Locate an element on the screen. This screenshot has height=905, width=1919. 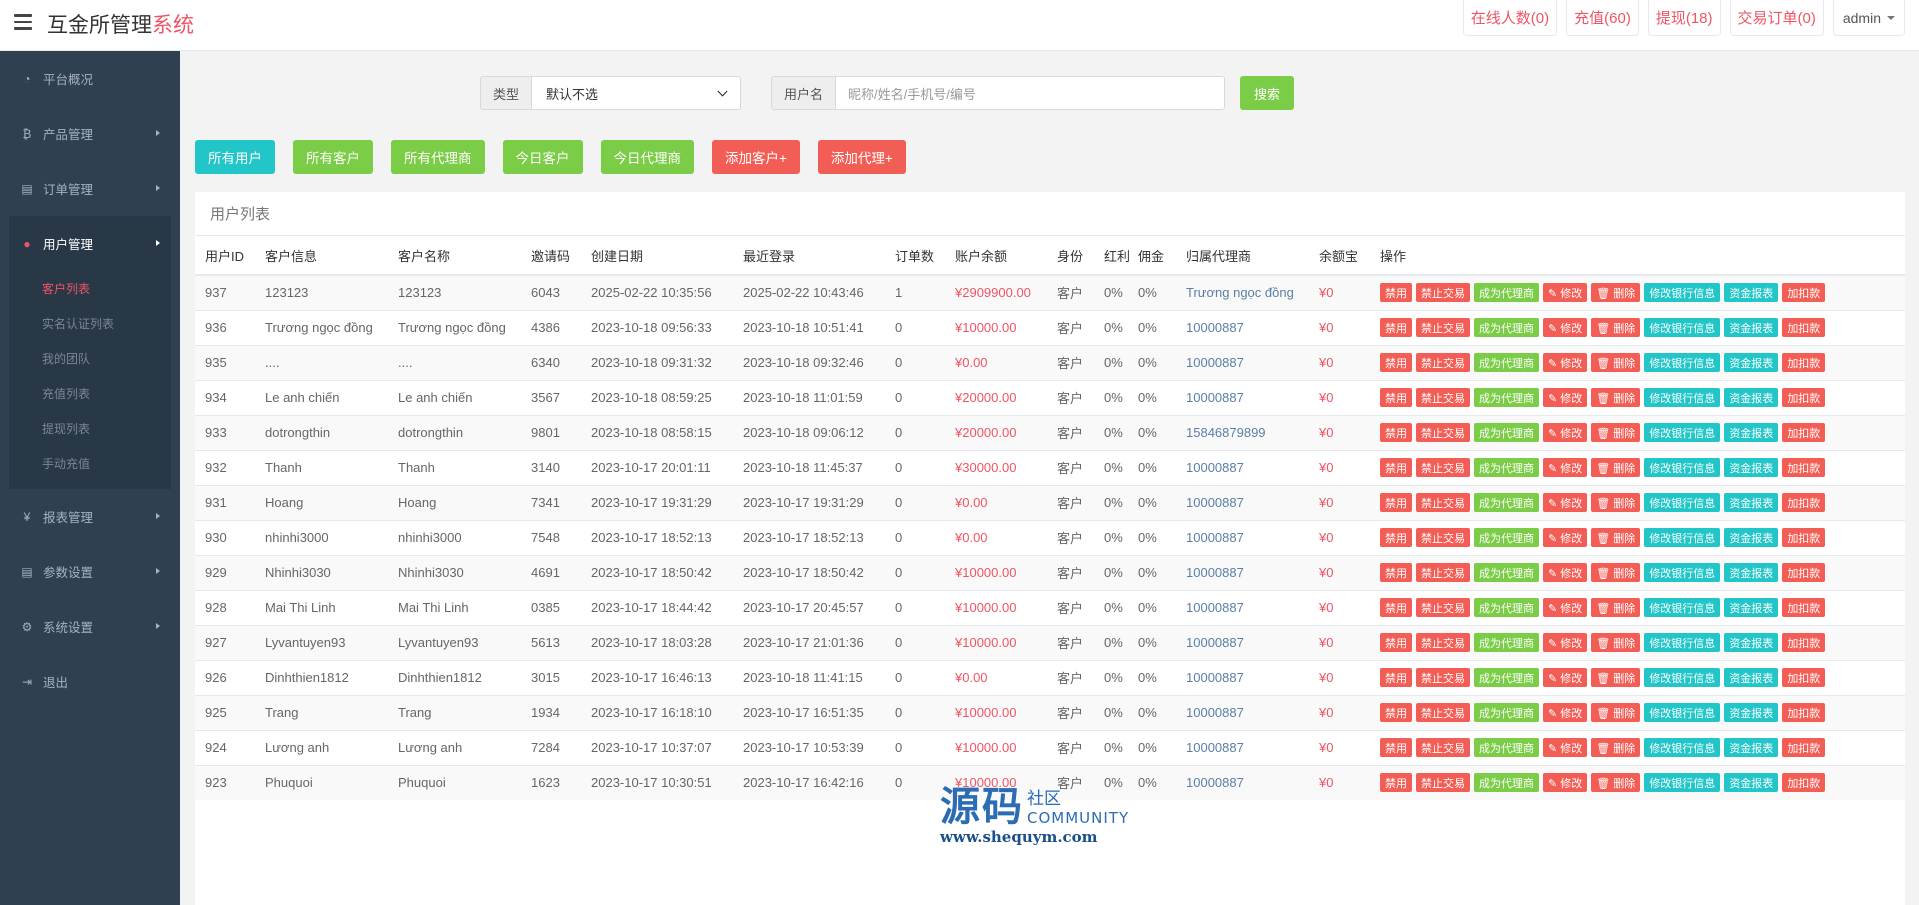
admin-user-menu: admin is located at coordinates (1868, 18).